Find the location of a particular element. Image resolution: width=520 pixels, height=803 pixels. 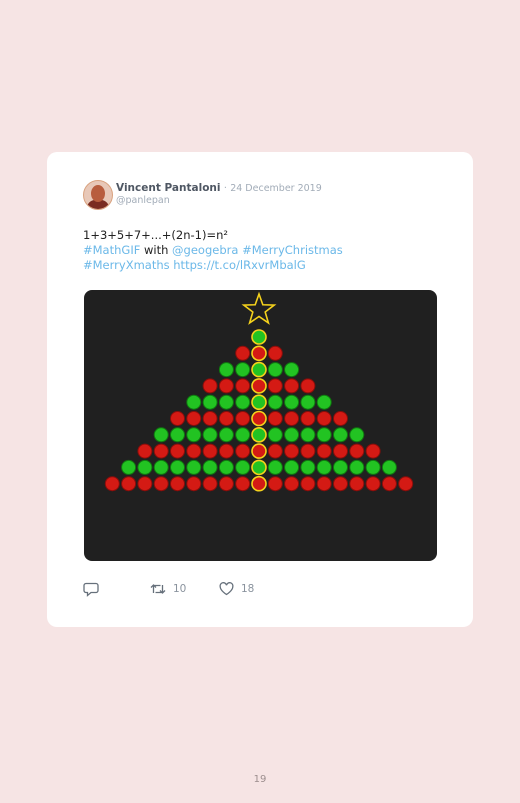

page-number: 19 is located at coordinates (260, 779).